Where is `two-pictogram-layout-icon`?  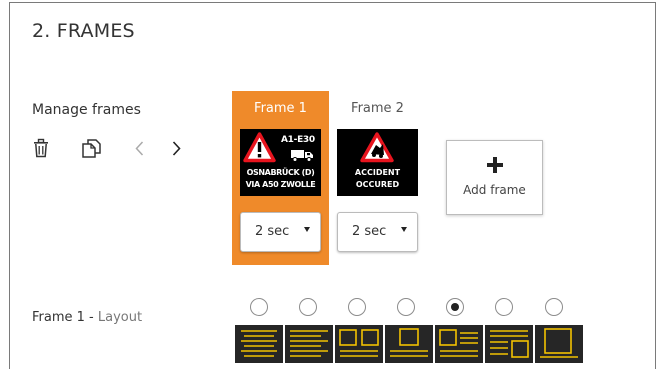
two-pictogram-layout-icon is located at coordinates (359, 343).